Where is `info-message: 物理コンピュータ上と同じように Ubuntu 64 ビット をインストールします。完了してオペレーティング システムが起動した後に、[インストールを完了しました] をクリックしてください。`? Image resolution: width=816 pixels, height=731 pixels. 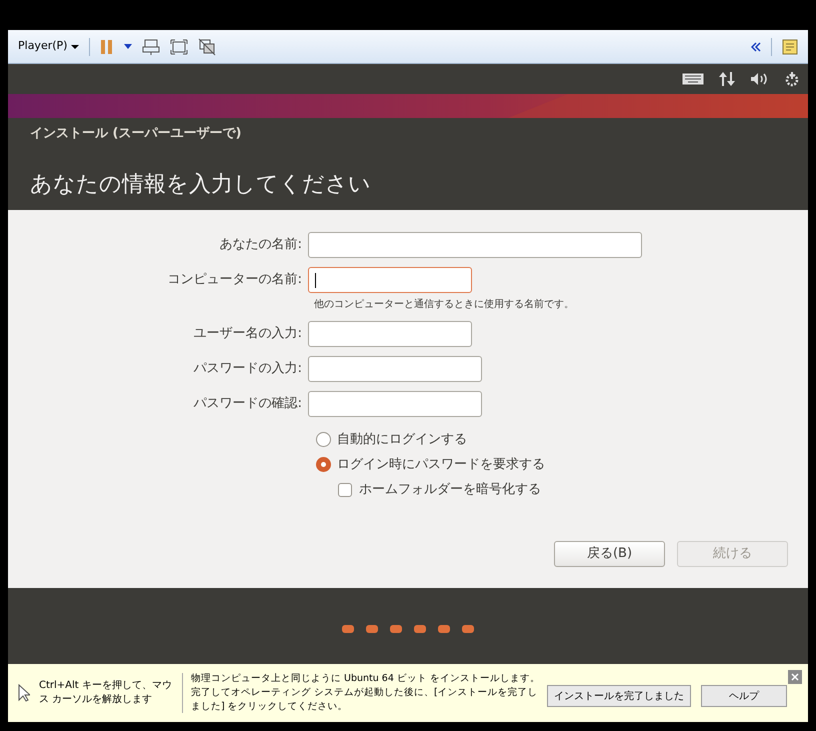 info-message: 物理コンピュータ上と同じように Ubuntu 64 ビット をインストールします。完了してオペレーティング システムが起動した後に、[インストールを完了しました] をクリックしてください。 is located at coordinates (366, 693).